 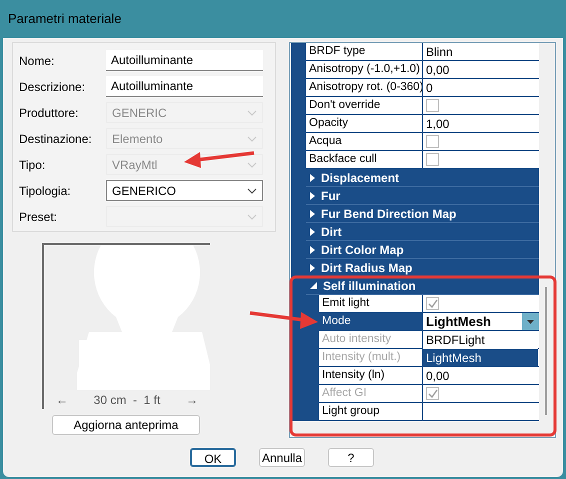 What do you see at coordinates (364, 70) in the screenshot?
I see `property-name: Anisotropy (-1.0,+1.0)` at bounding box center [364, 70].